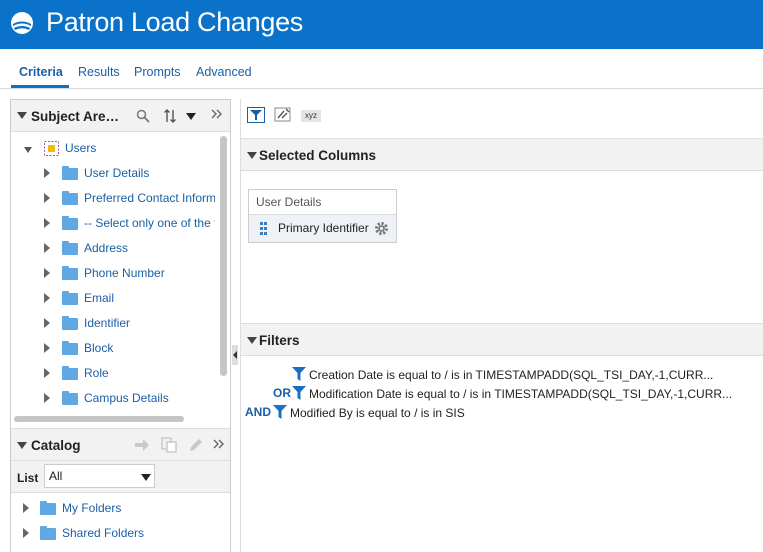 This screenshot has height=552, width=763. What do you see at coordinates (96, 373) in the screenshot?
I see `tree-item-label: Role` at bounding box center [96, 373].